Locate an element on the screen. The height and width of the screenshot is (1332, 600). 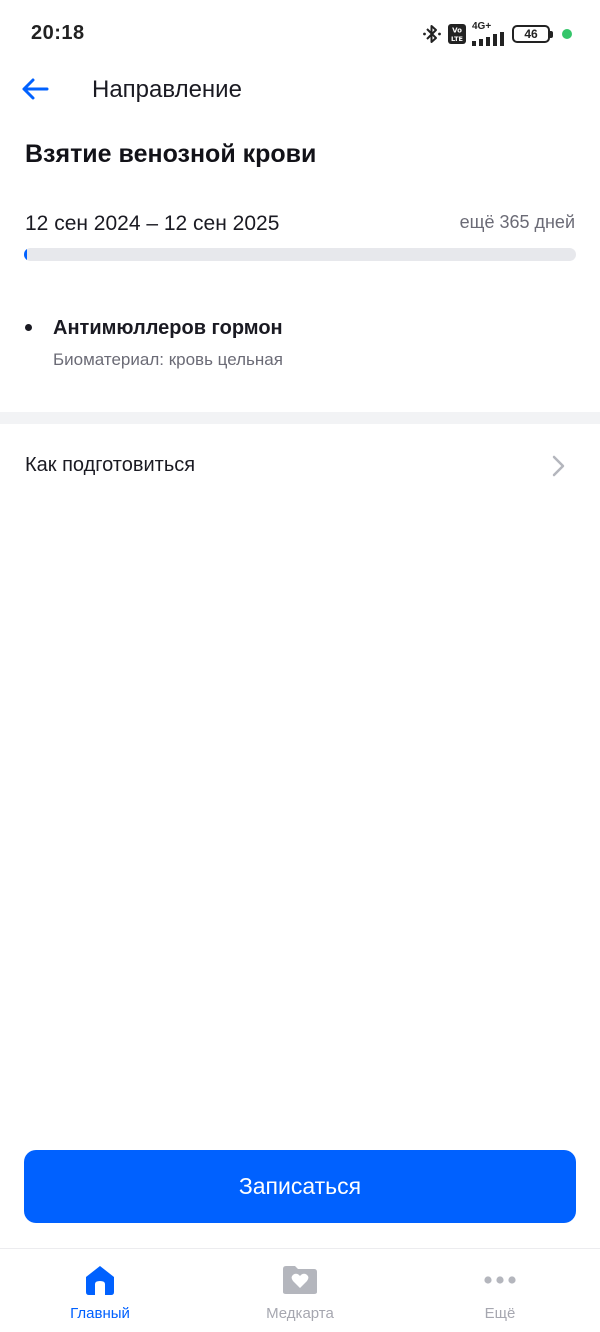
days-left-label: ещё 365 дней is located at coordinates (517, 222).